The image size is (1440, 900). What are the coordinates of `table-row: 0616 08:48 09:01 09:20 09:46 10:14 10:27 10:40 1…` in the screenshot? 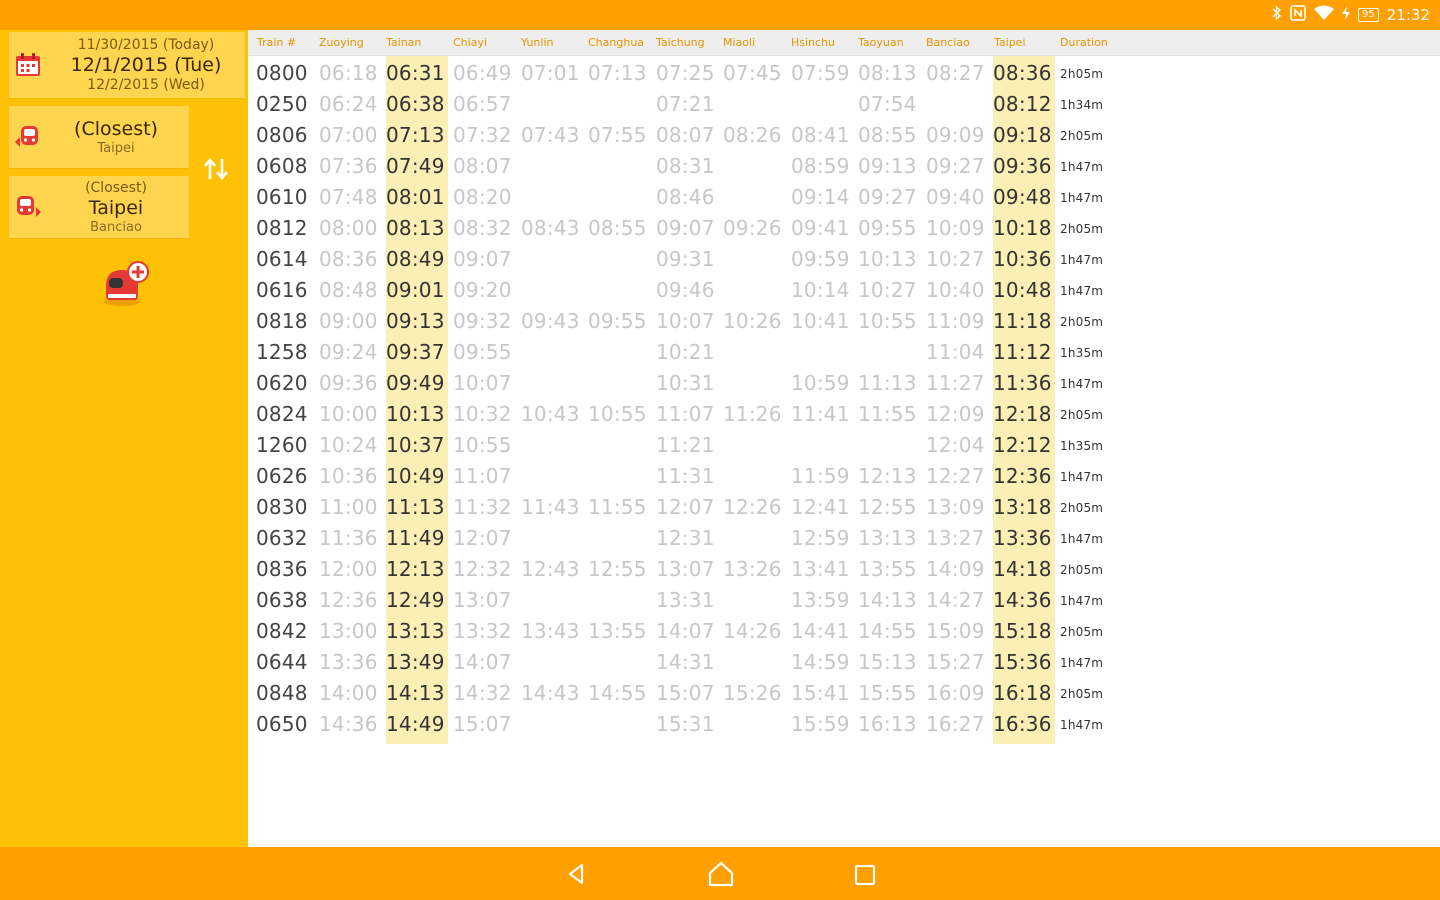 It's located at (844, 289).